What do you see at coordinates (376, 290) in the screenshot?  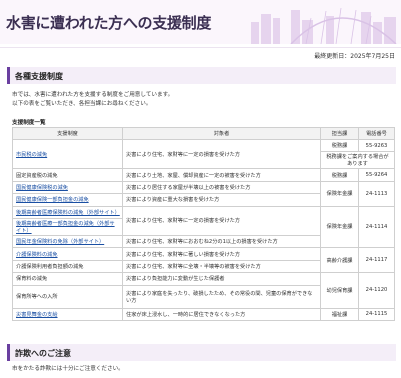 I see `table-cell: 24-1120` at bounding box center [376, 290].